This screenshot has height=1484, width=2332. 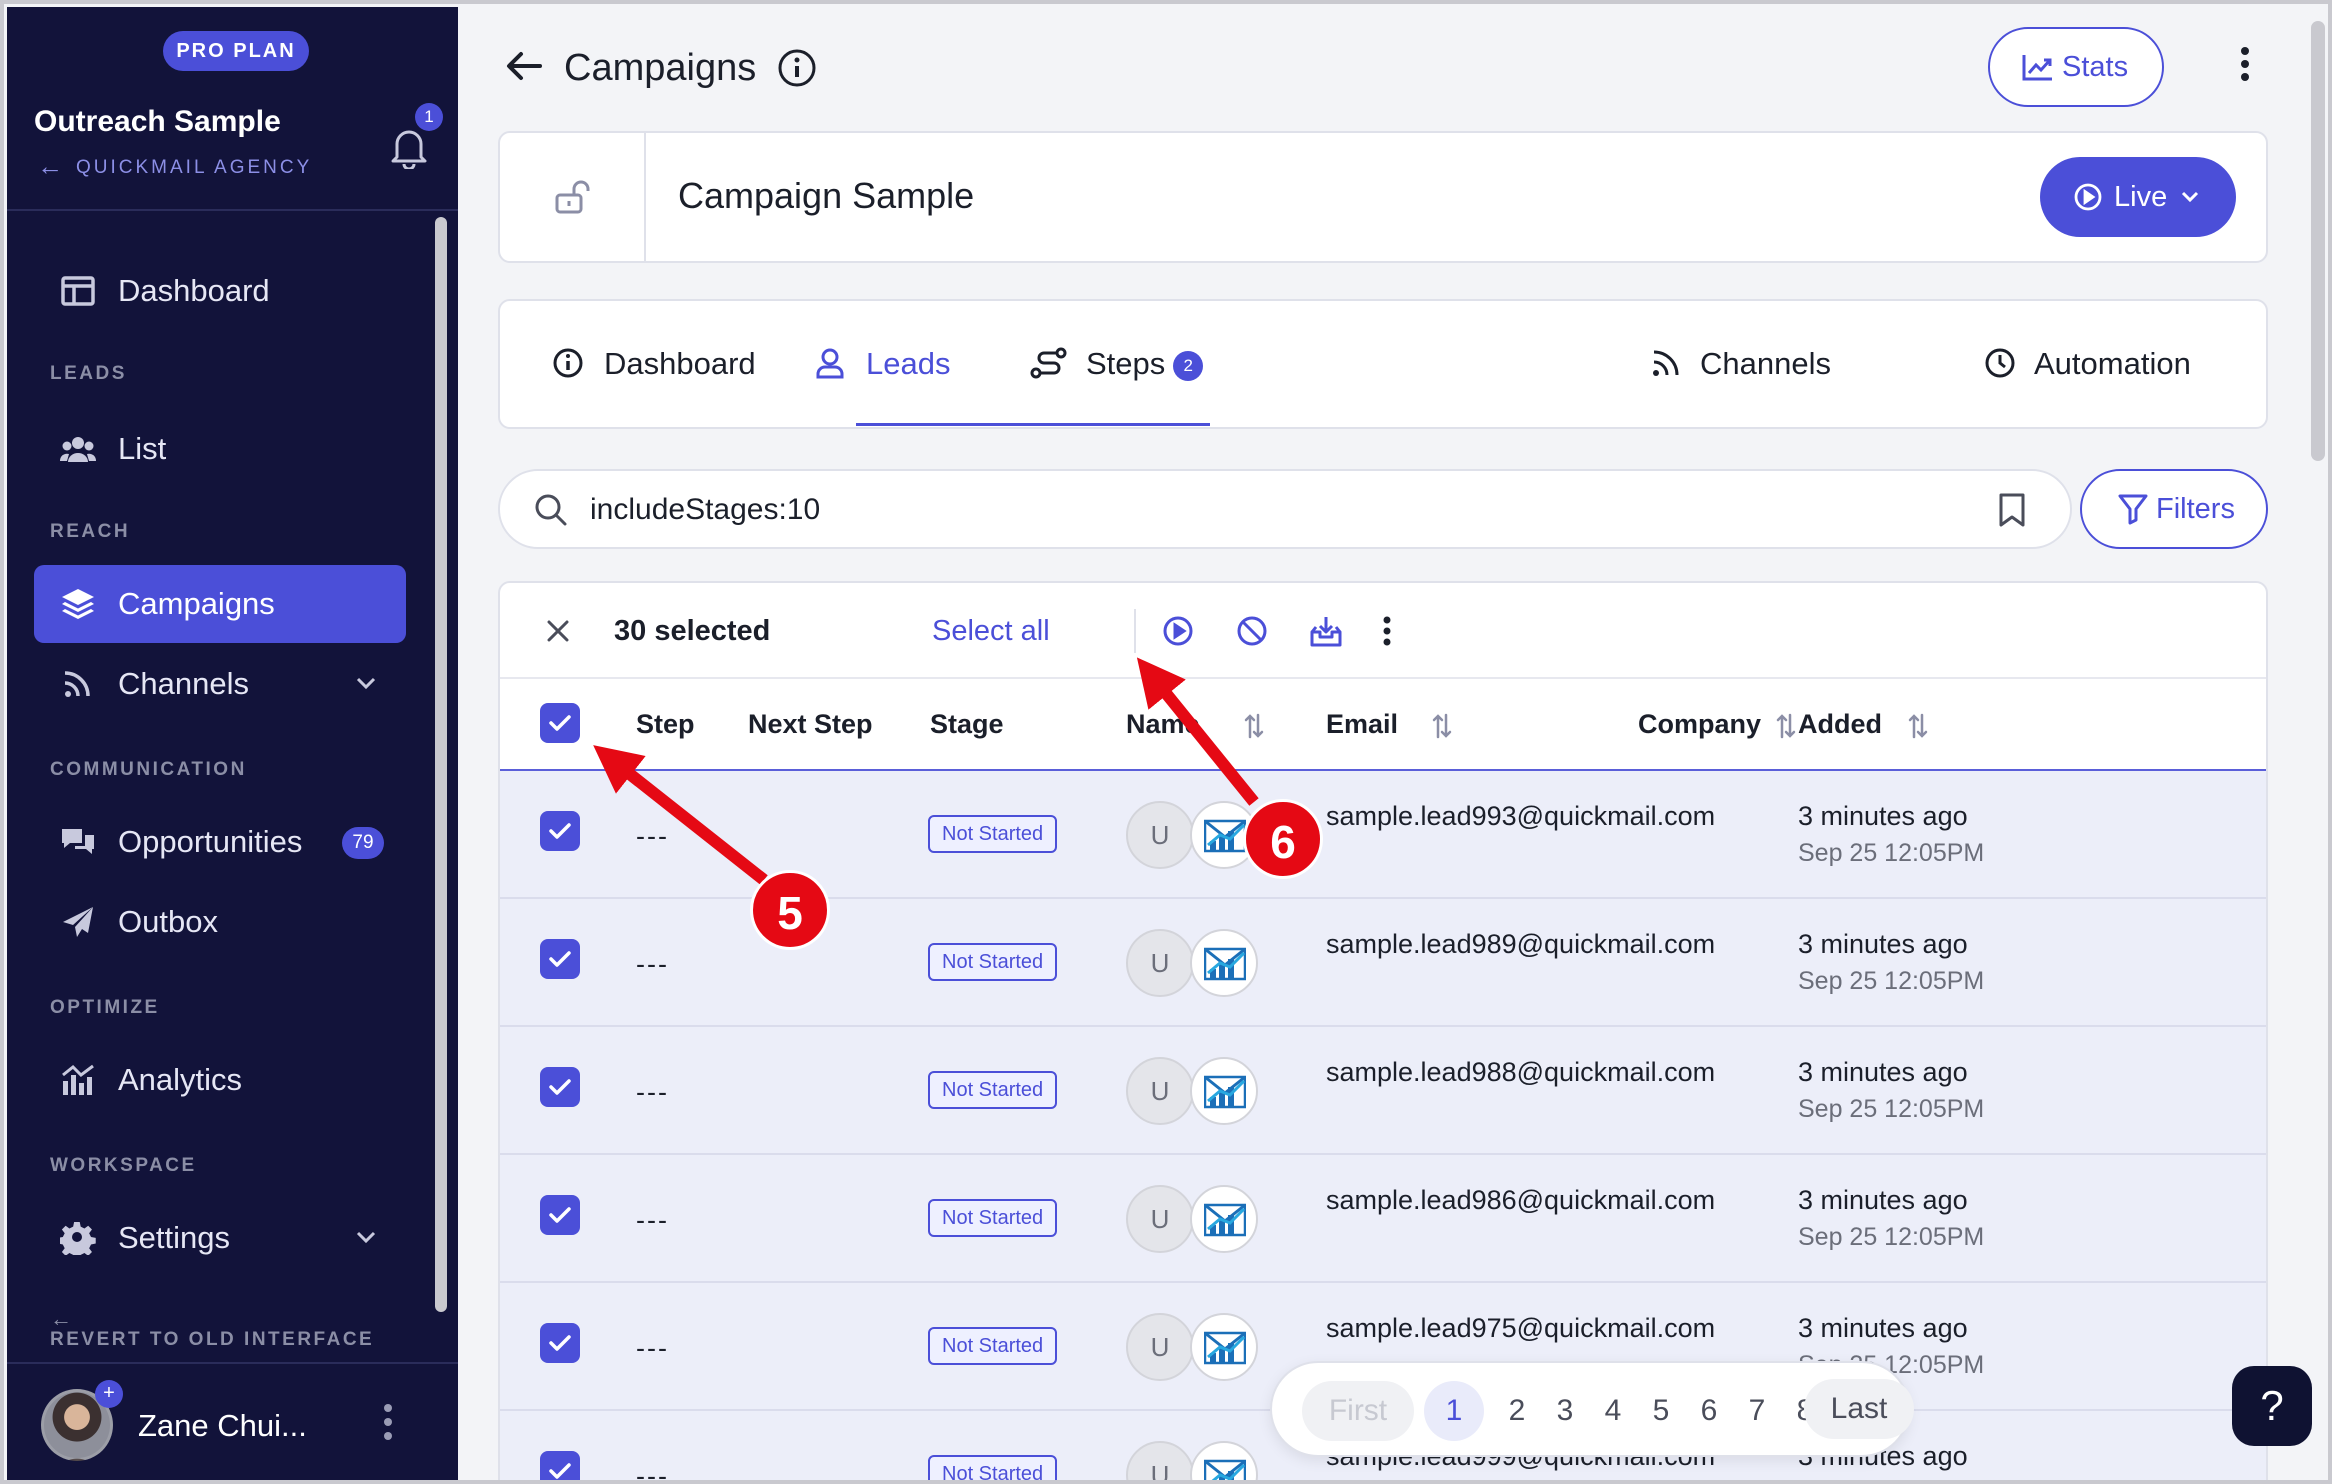 What do you see at coordinates (409, 147) in the screenshot?
I see `bell-icon` at bounding box center [409, 147].